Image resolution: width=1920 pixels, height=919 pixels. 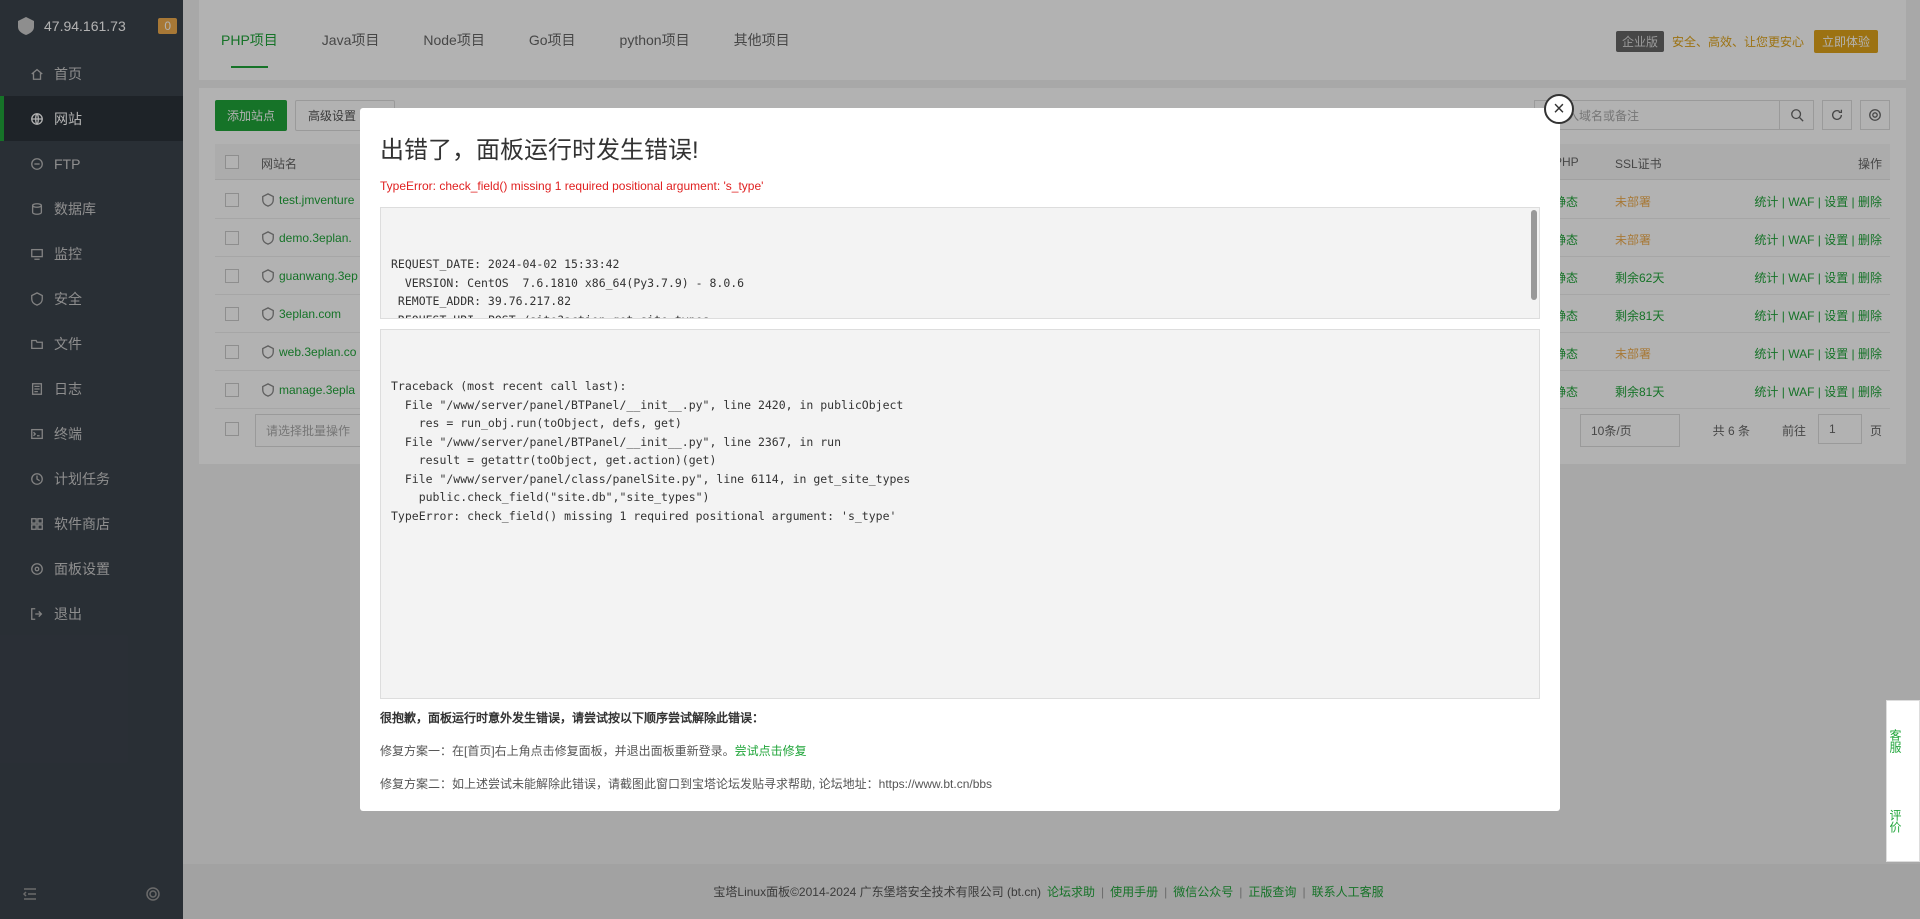 What do you see at coordinates (771, 751) in the screenshot?
I see `try-repair-link: 尝试点击修复` at bounding box center [771, 751].